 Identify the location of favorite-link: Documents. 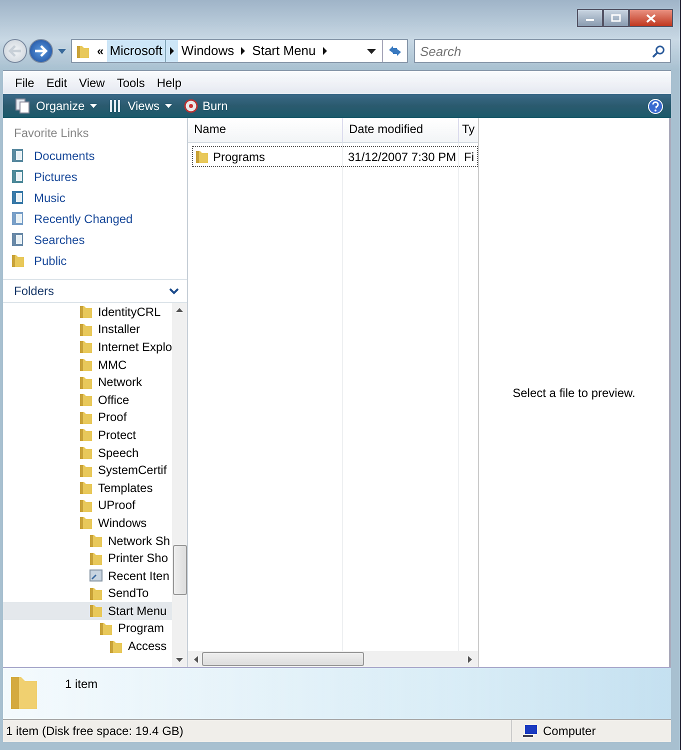
(99, 155).